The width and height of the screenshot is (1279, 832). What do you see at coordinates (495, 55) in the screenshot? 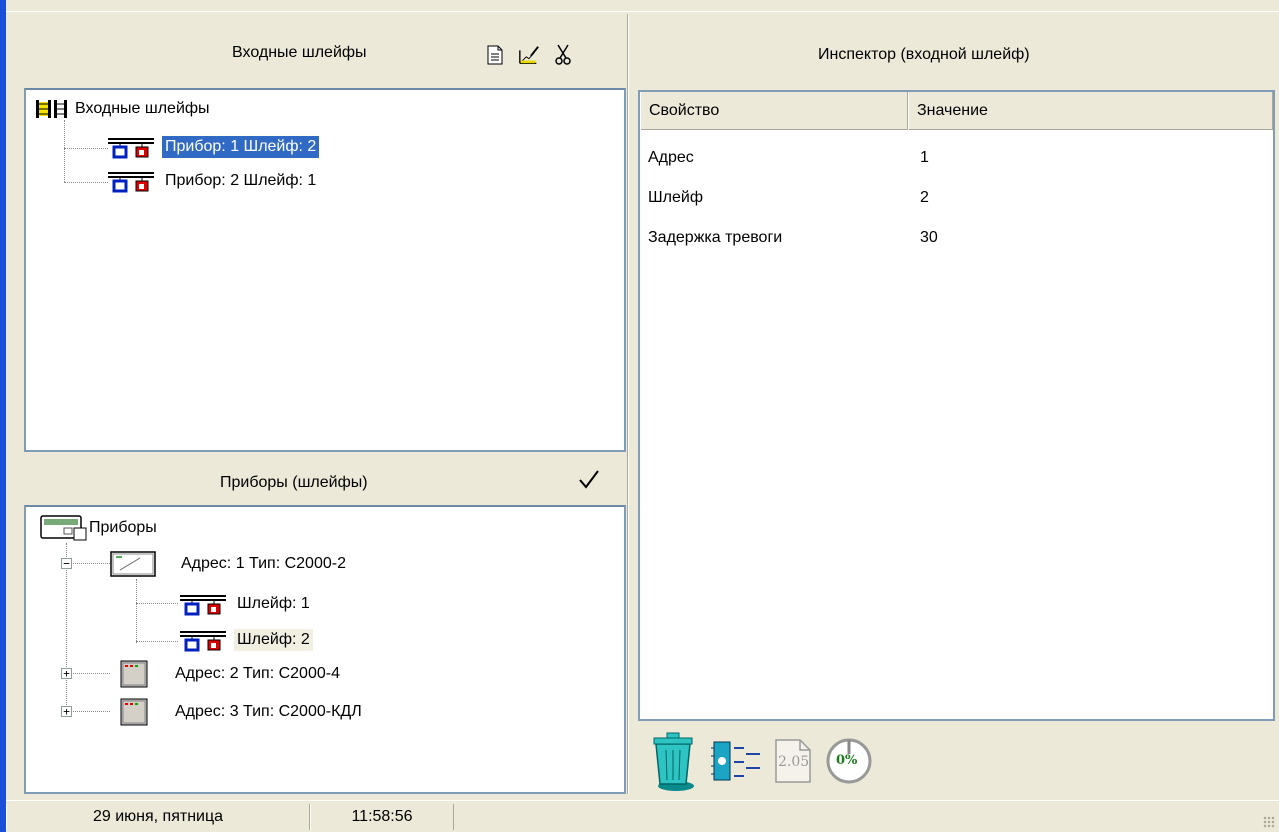
I see `document-icon` at bounding box center [495, 55].